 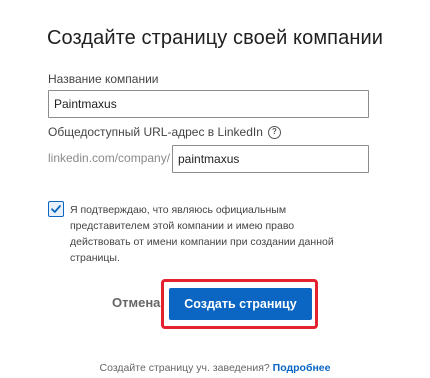 I want to click on url-label: Общедоступный URL-адрес в LinkedIn, so click(x=155, y=132).